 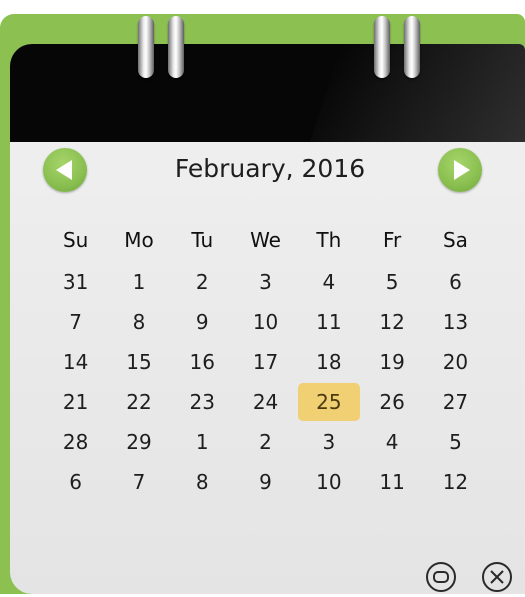 What do you see at coordinates (202, 240) in the screenshot?
I see `weekday-header: Tu` at bounding box center [202, 240].